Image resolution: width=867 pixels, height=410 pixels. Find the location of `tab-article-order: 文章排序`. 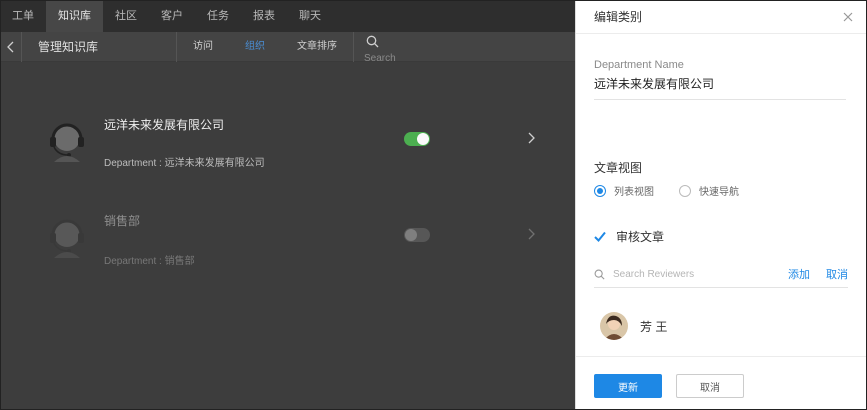

tab-article-order: 文章排序 is located at coordinates (317, 47).